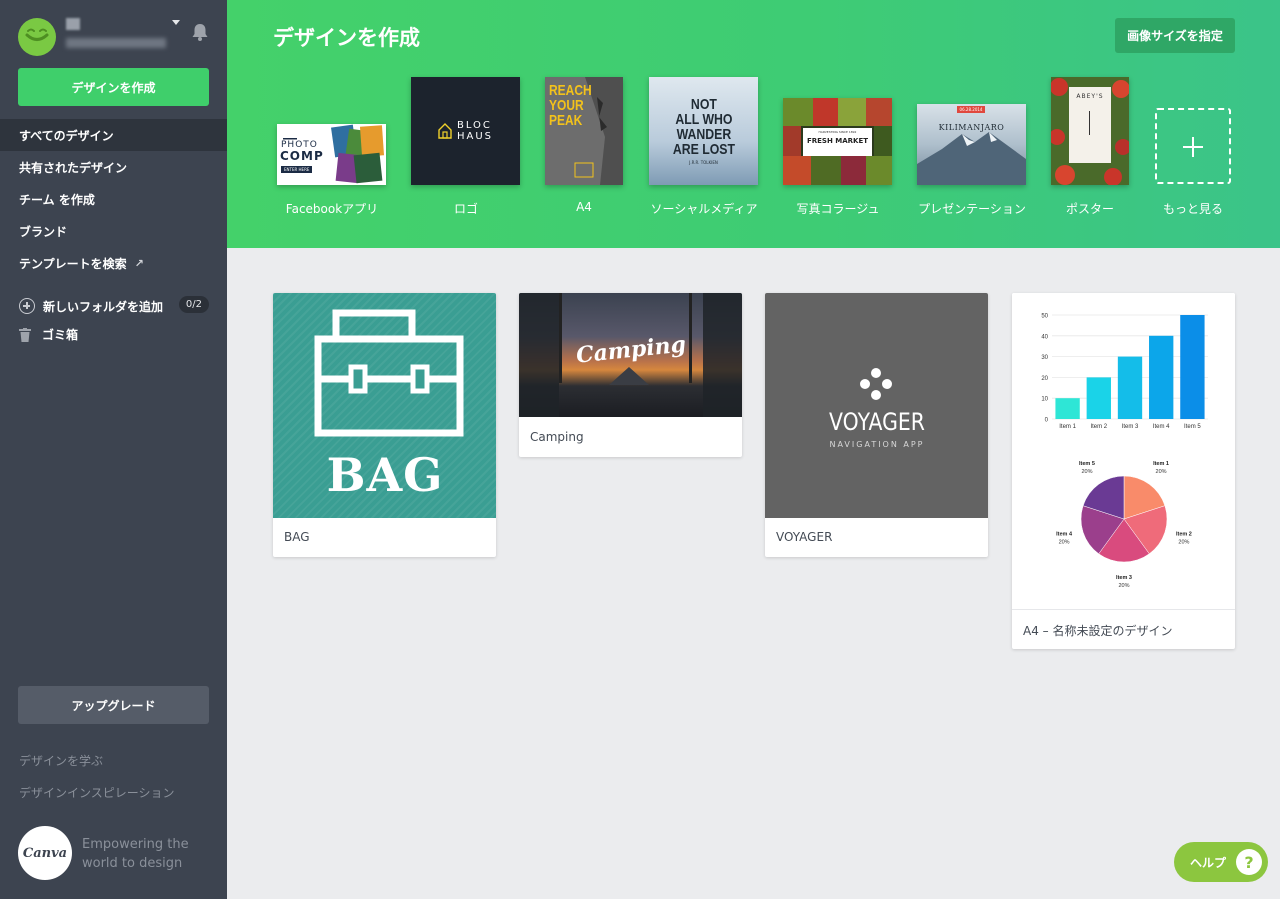 The width and height of the screenshot is (1280, 899). I want to click on house-icon, so click(445, 131).